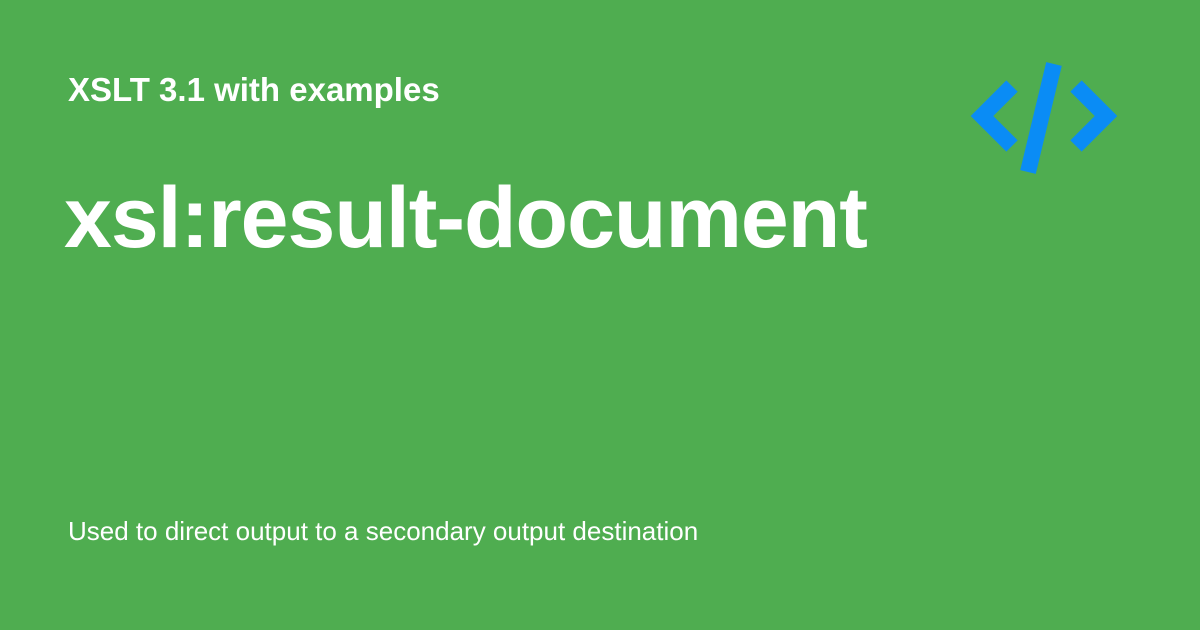 Image resolution: width=1200 pixels, height=630 pixels. What do you see at coordinates (1044, 118) in the screenshot?
I see `code-brackets-icon` at bounding box center [1044, 118].